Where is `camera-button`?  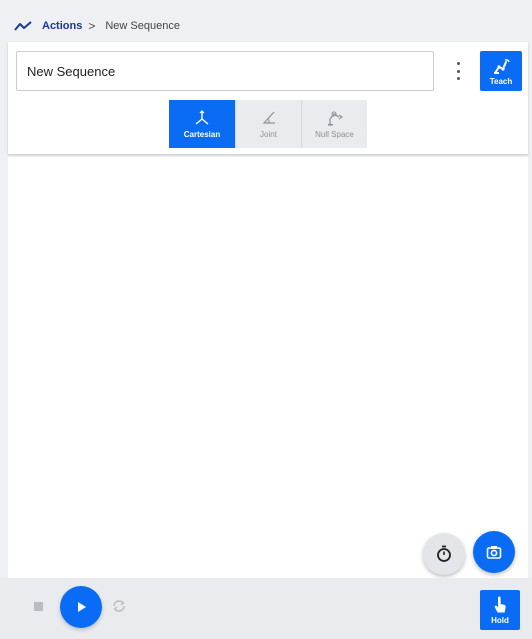
camera-button is located at coordinates (494, 552).